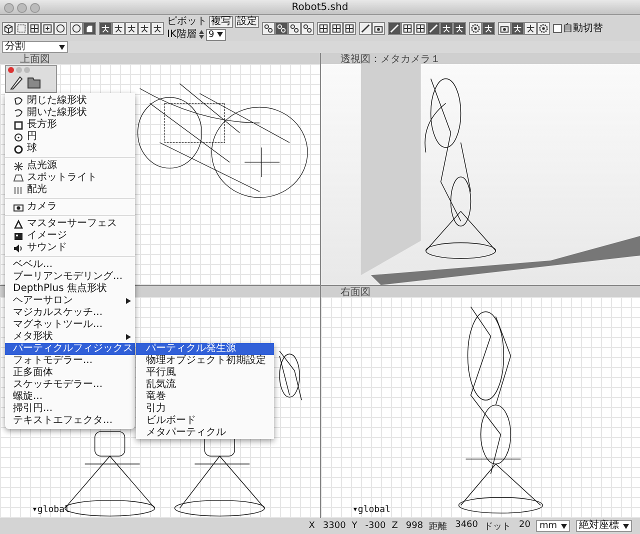 The height and width of the screenshot is (534, 640). What do you see at coordinates (221, 22) in the screenshot?
I see `pivot-option-button: 複写` at bounding box center [221, 22].